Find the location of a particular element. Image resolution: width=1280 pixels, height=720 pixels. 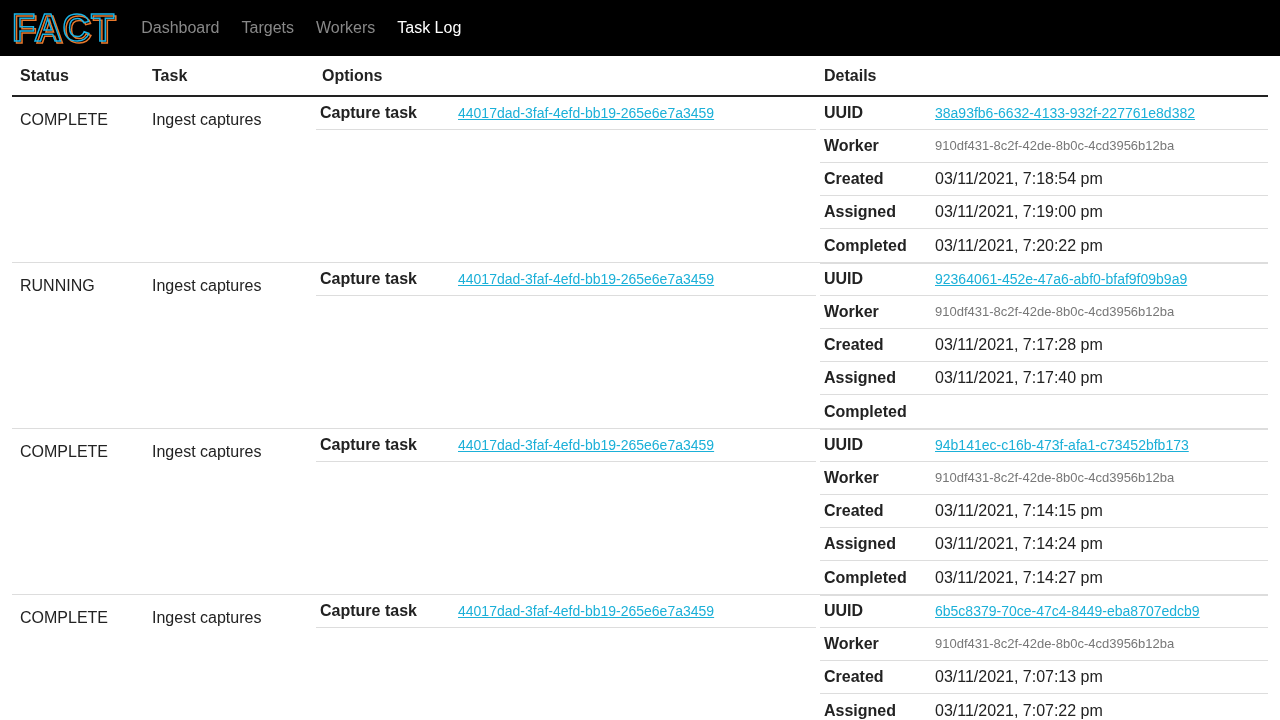

timestamp: 03/11/2021, 7:17:28 pm is located at coordinates (1019, 345).